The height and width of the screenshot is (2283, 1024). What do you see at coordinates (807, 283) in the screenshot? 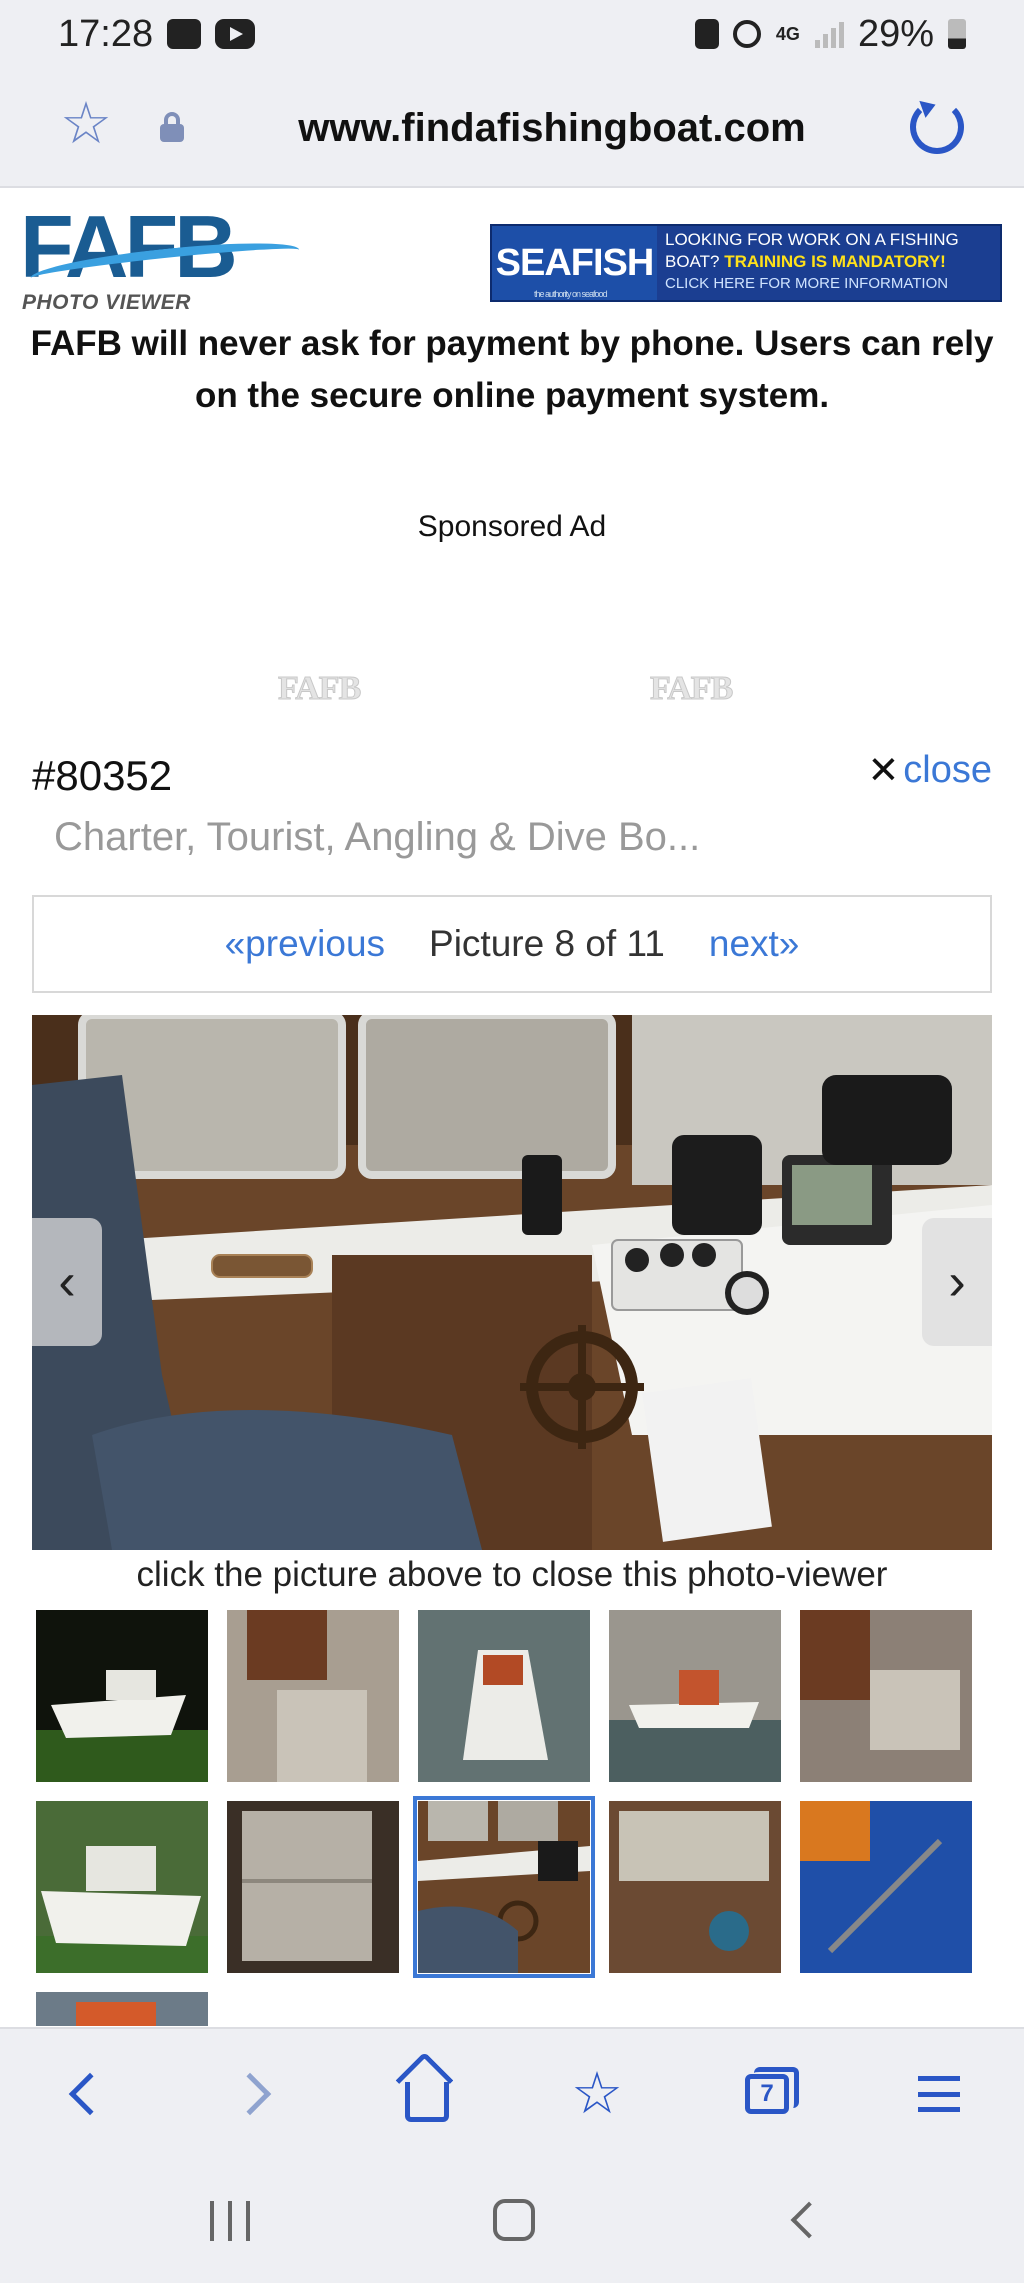
I see `ad-cta: CLICK HERE FOR MORE INFORMATION` at bounding box center [807, 283].